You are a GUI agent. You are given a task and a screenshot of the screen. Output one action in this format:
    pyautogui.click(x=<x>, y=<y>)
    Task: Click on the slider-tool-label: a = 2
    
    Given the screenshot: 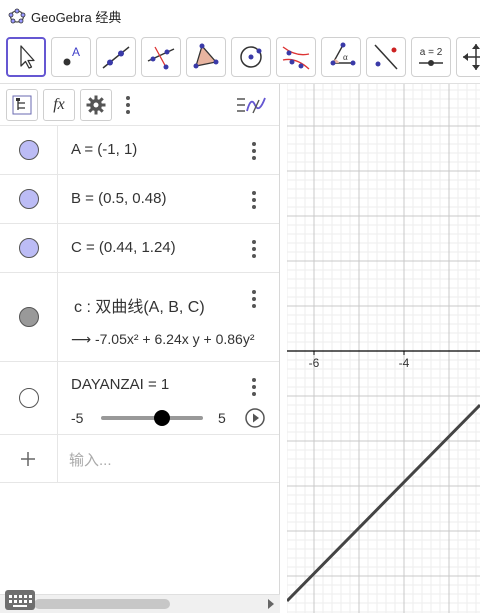 What is the action you would take?
    pyautogui.click(x=431, y=52)
    